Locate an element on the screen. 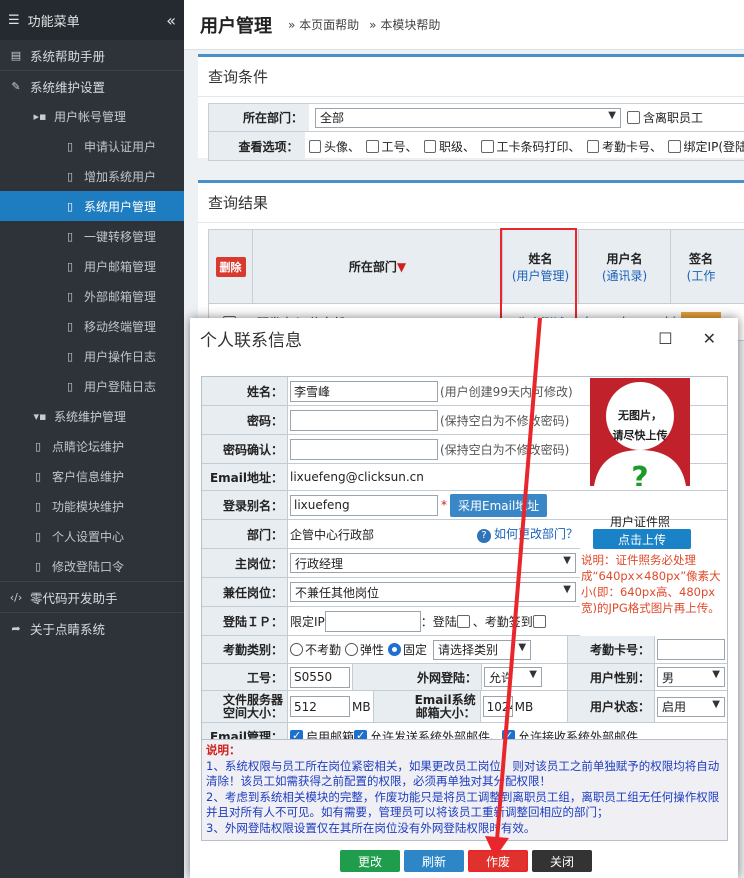  dept-label: 部门： is located at coordinates (245, 534).